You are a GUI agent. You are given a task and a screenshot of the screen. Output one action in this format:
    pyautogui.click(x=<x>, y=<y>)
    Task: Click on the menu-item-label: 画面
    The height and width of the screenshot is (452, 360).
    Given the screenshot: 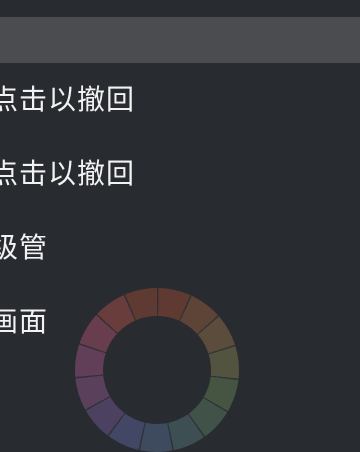 What is the action you would take?
    pyautogui.click(x=24, y=321)
    